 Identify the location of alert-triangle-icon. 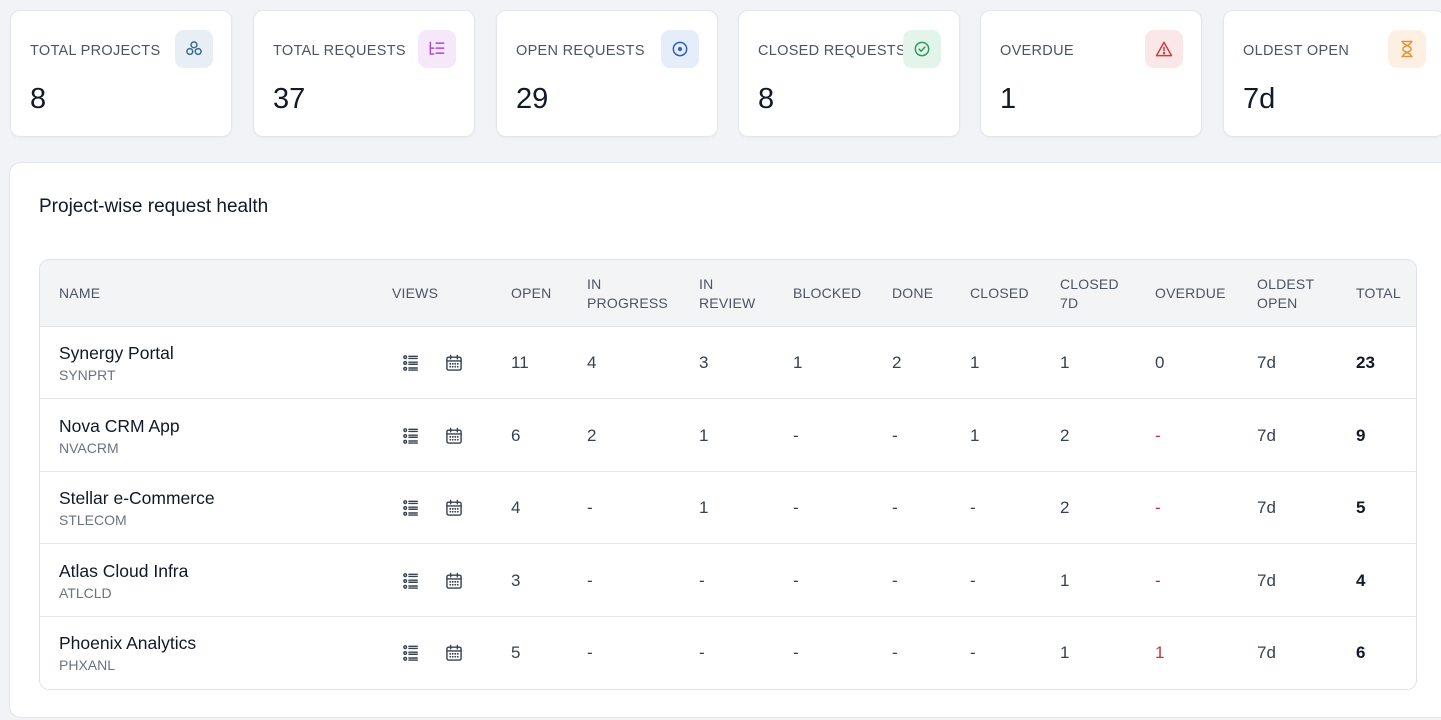
(1164, 49).